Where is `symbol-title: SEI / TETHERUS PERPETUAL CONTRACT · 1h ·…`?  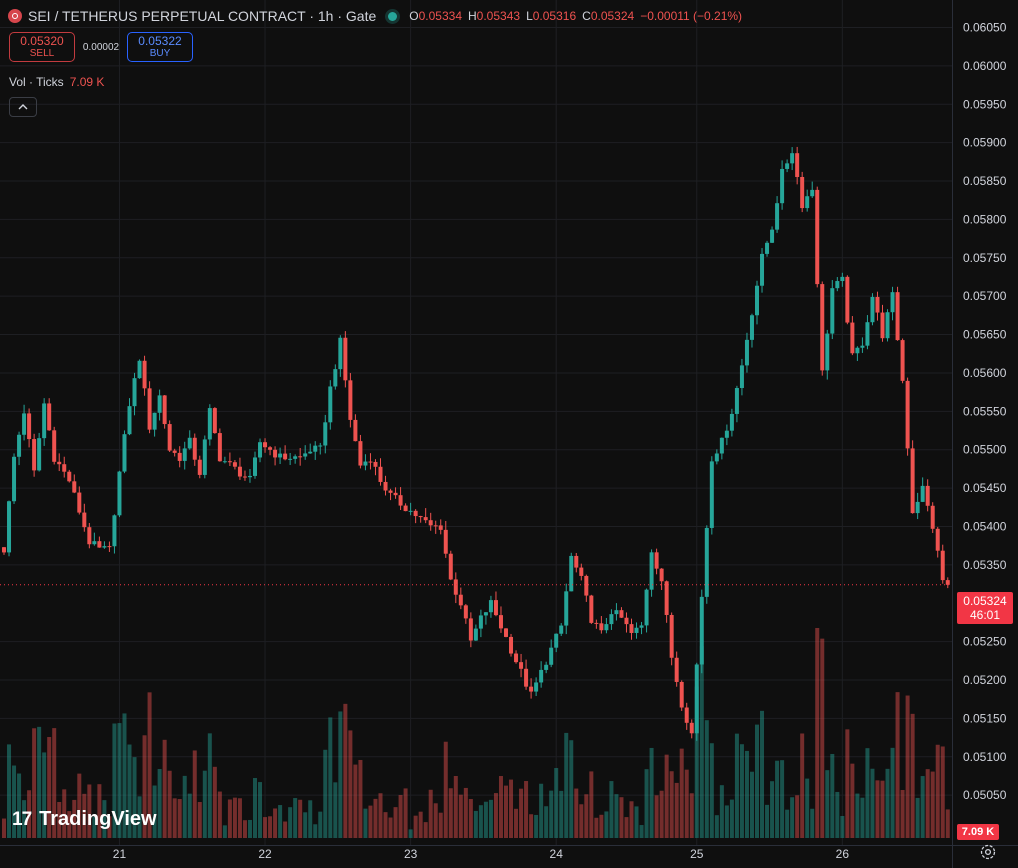
symbol-title: SEI / TETHERUS PERPETUAL CONTRACT · 1h ·… is located at coordinates (202, 16).